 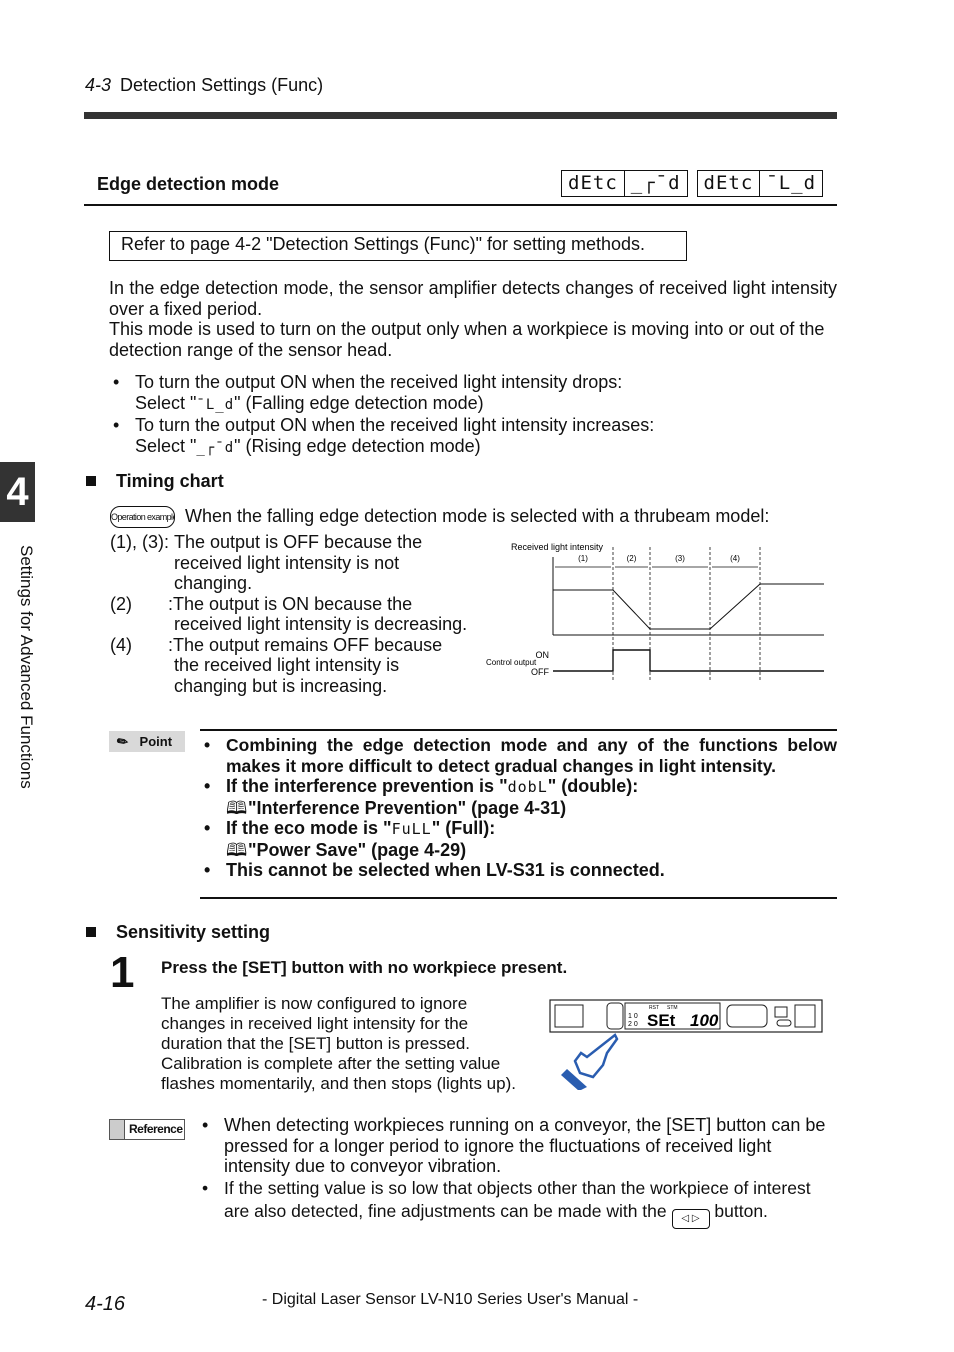 I want to click on phase-label: (3), so click(x=680, y=558).